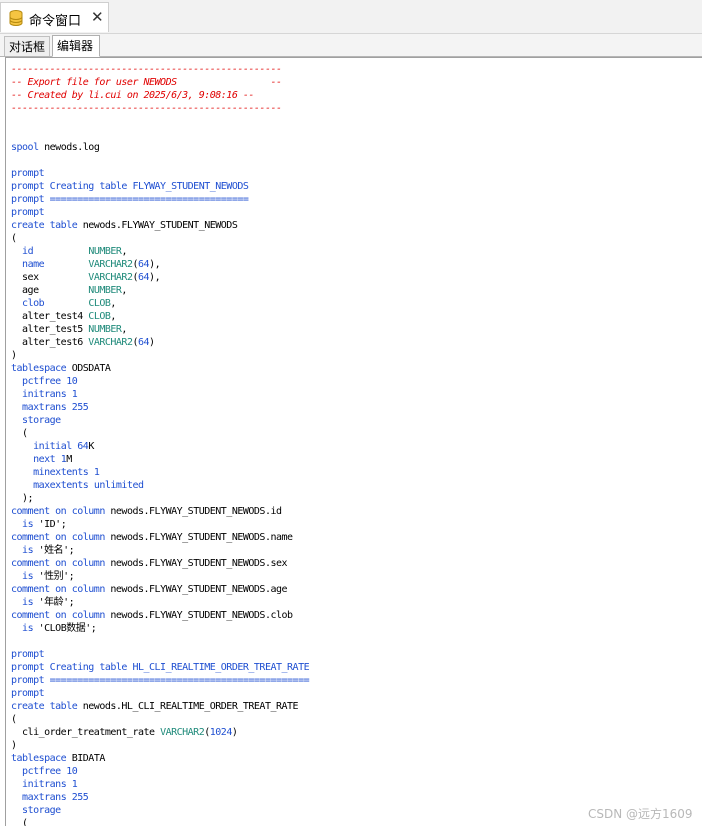 The image size is (702, 826). I want to click on command-window-tab-title: 命令窗口, so click(55, 21).